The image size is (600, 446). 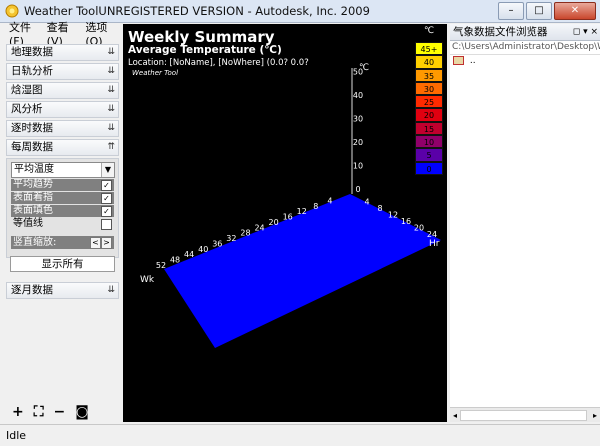 I want to click on option-label: 等值线, so click(x=28, y=223).